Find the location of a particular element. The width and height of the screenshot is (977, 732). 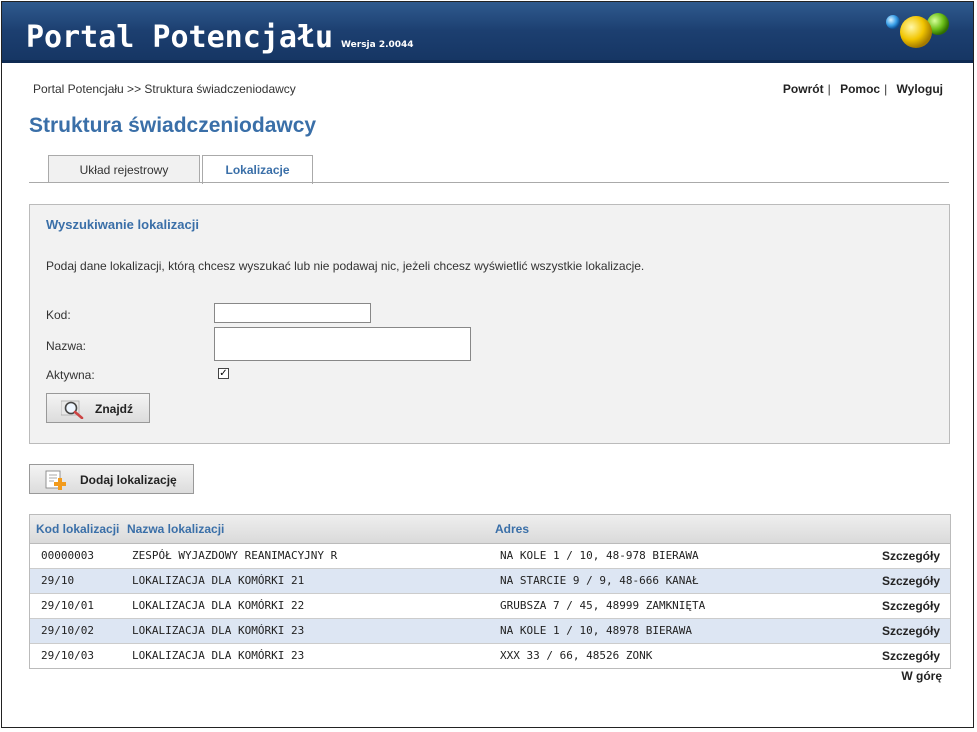

code-input is located at coordinates (292, 313).